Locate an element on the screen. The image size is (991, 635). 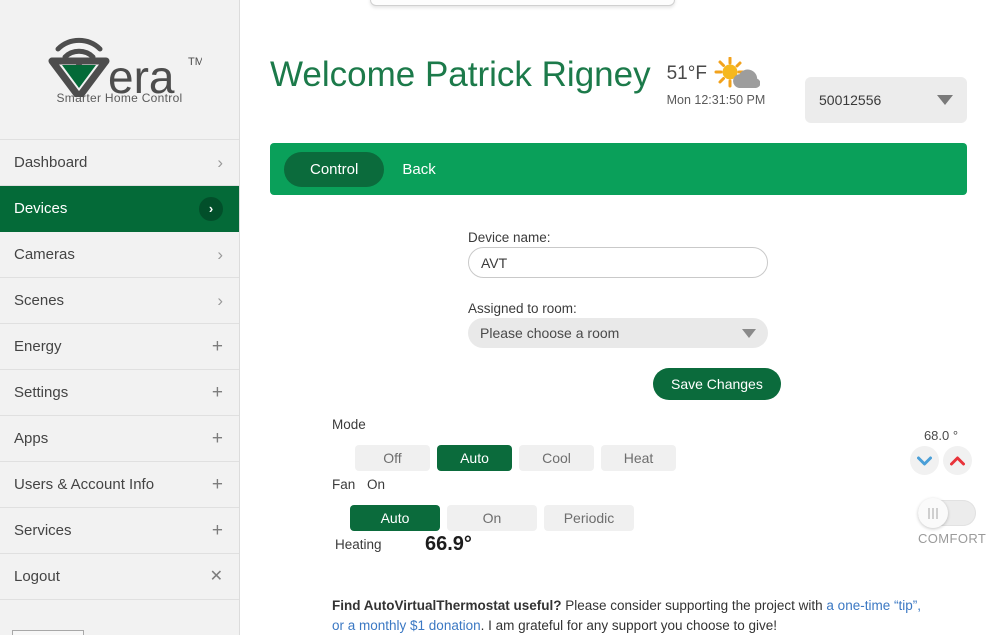
page-title: Welcome Patrick Rigney is located at coordinates (460, 74).